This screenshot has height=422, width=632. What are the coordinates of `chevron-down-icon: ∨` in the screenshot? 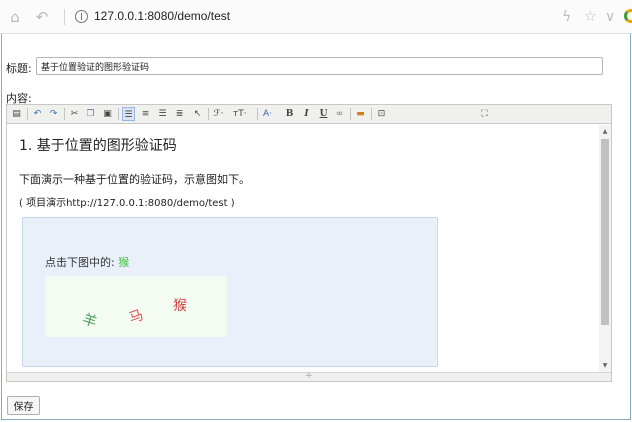 It's located at (610, 17).